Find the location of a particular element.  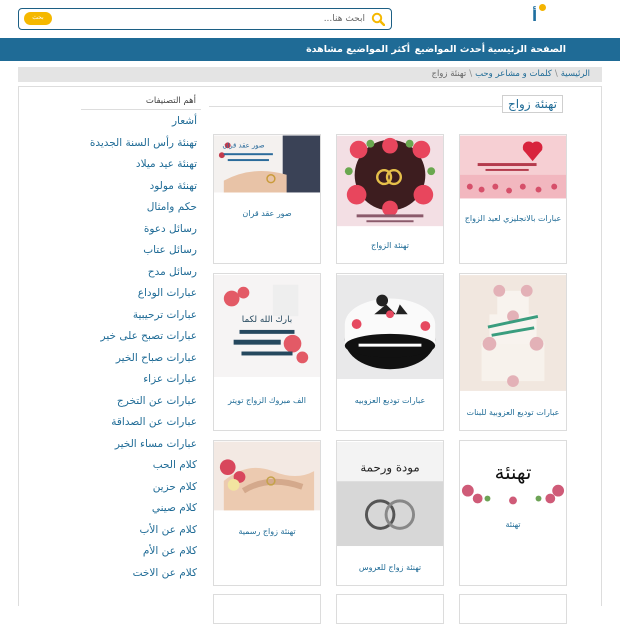

sidebar-item: حكم وامثال is located at coordinates (134, 207).